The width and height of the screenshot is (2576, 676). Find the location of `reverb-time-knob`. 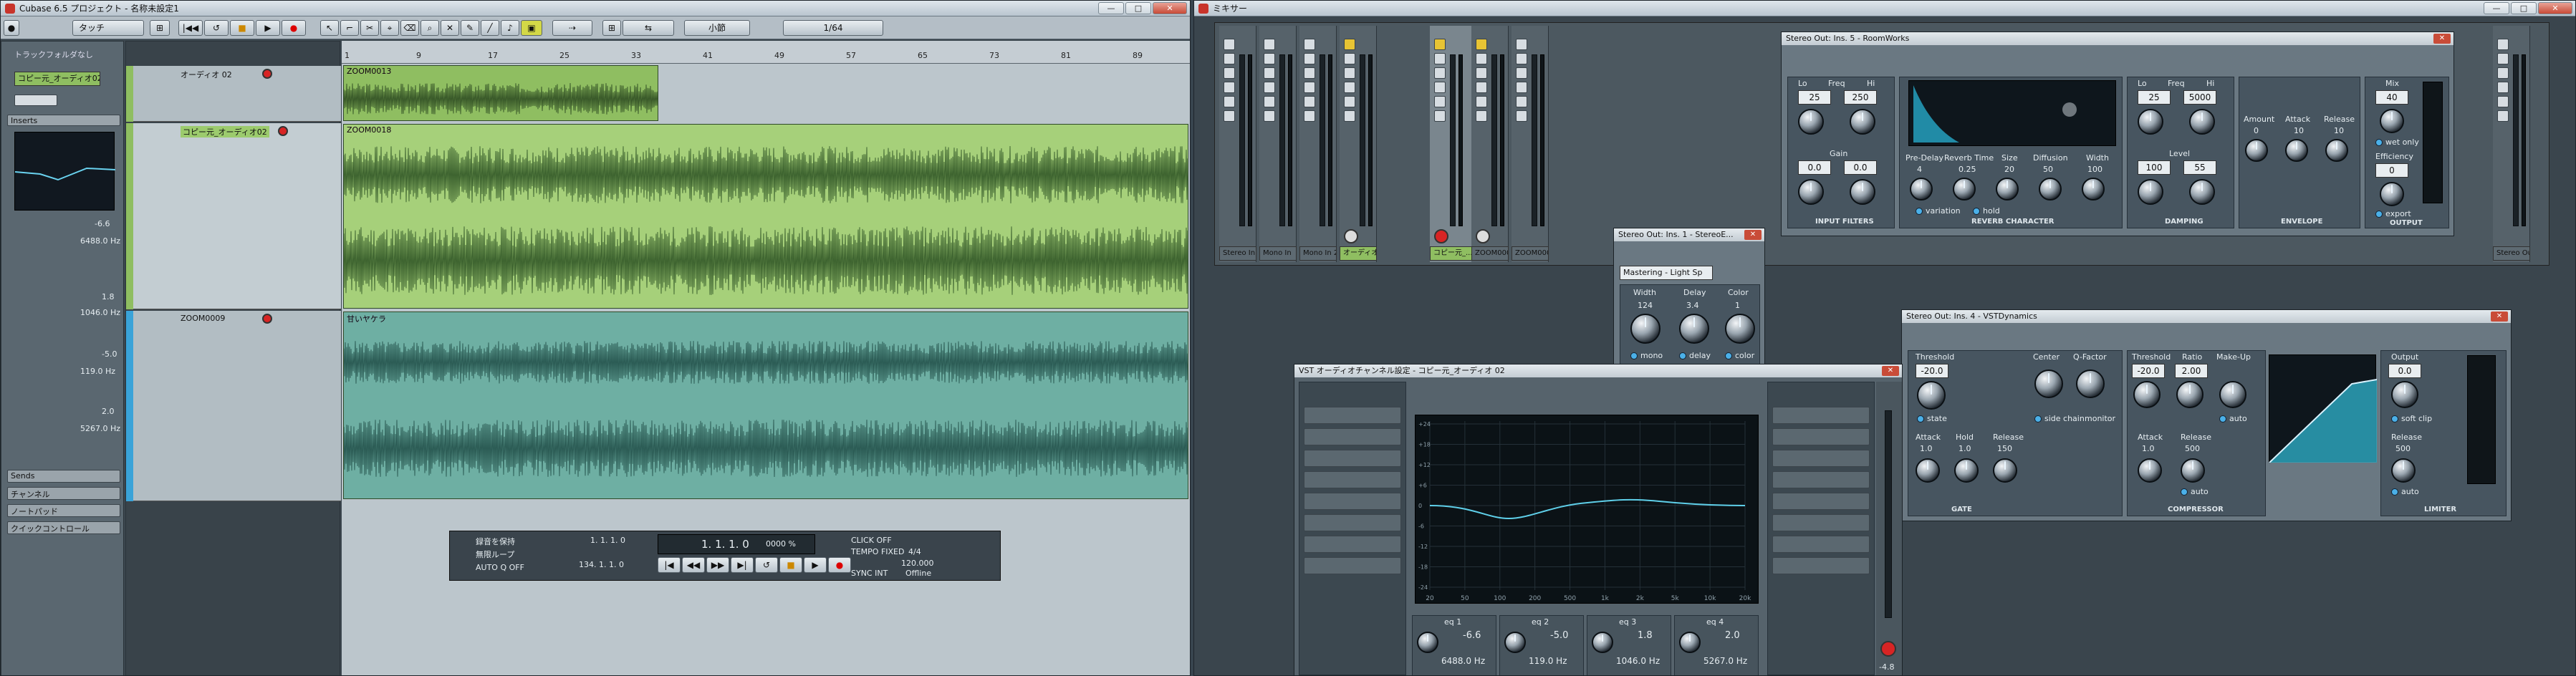

reverb-time-knob is located at coordinates (1965, 189).